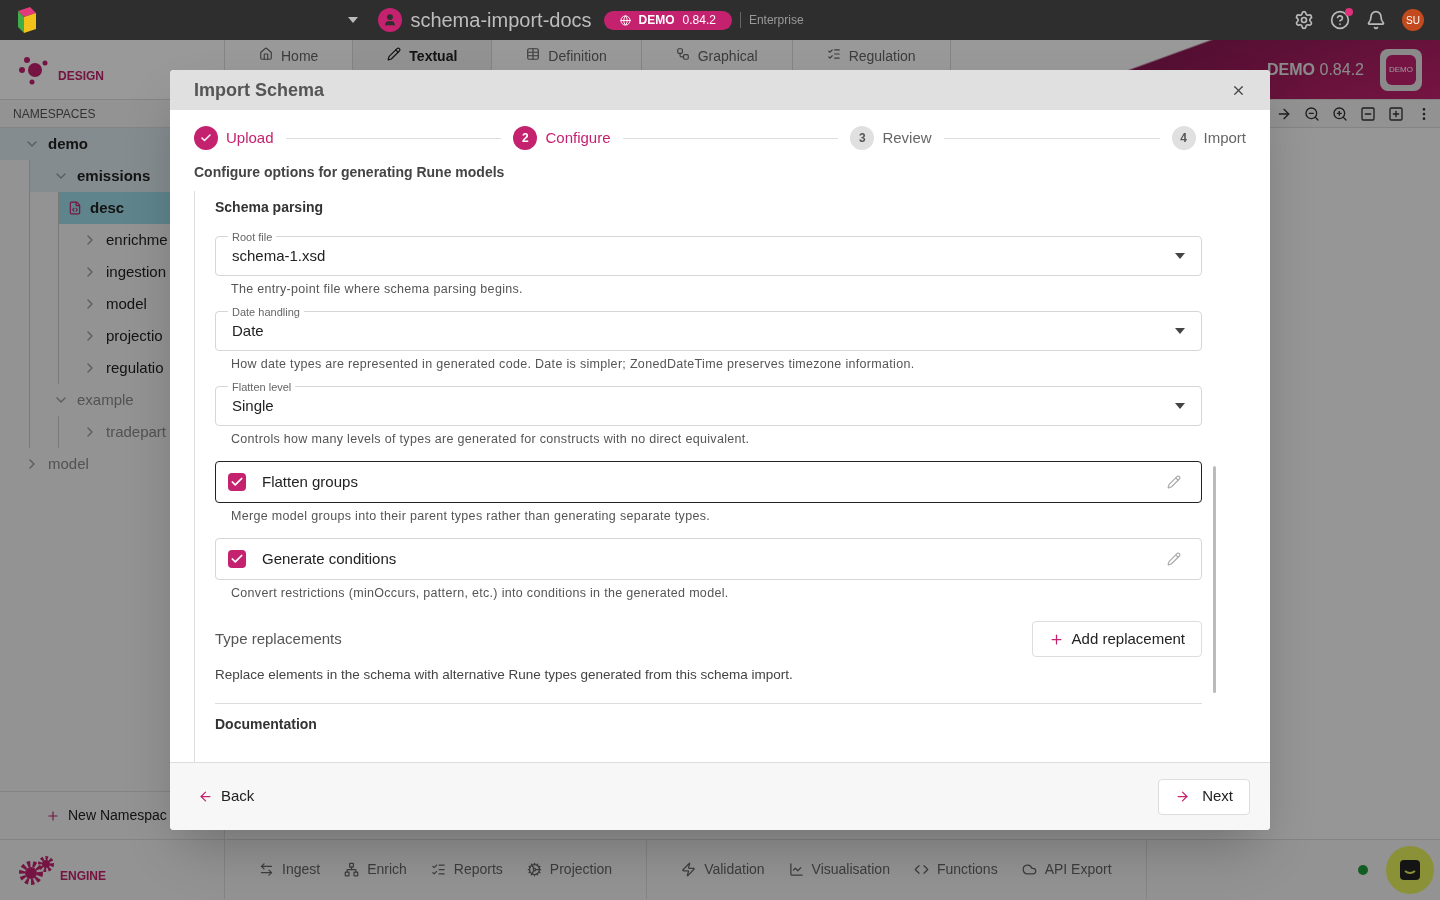  Describe the element at coordinates (480, 593) in the screenshot. I see `help-text: Convert restrictions (minOccurs, pattern, etc.) into conditions in the generated model.` at that location.